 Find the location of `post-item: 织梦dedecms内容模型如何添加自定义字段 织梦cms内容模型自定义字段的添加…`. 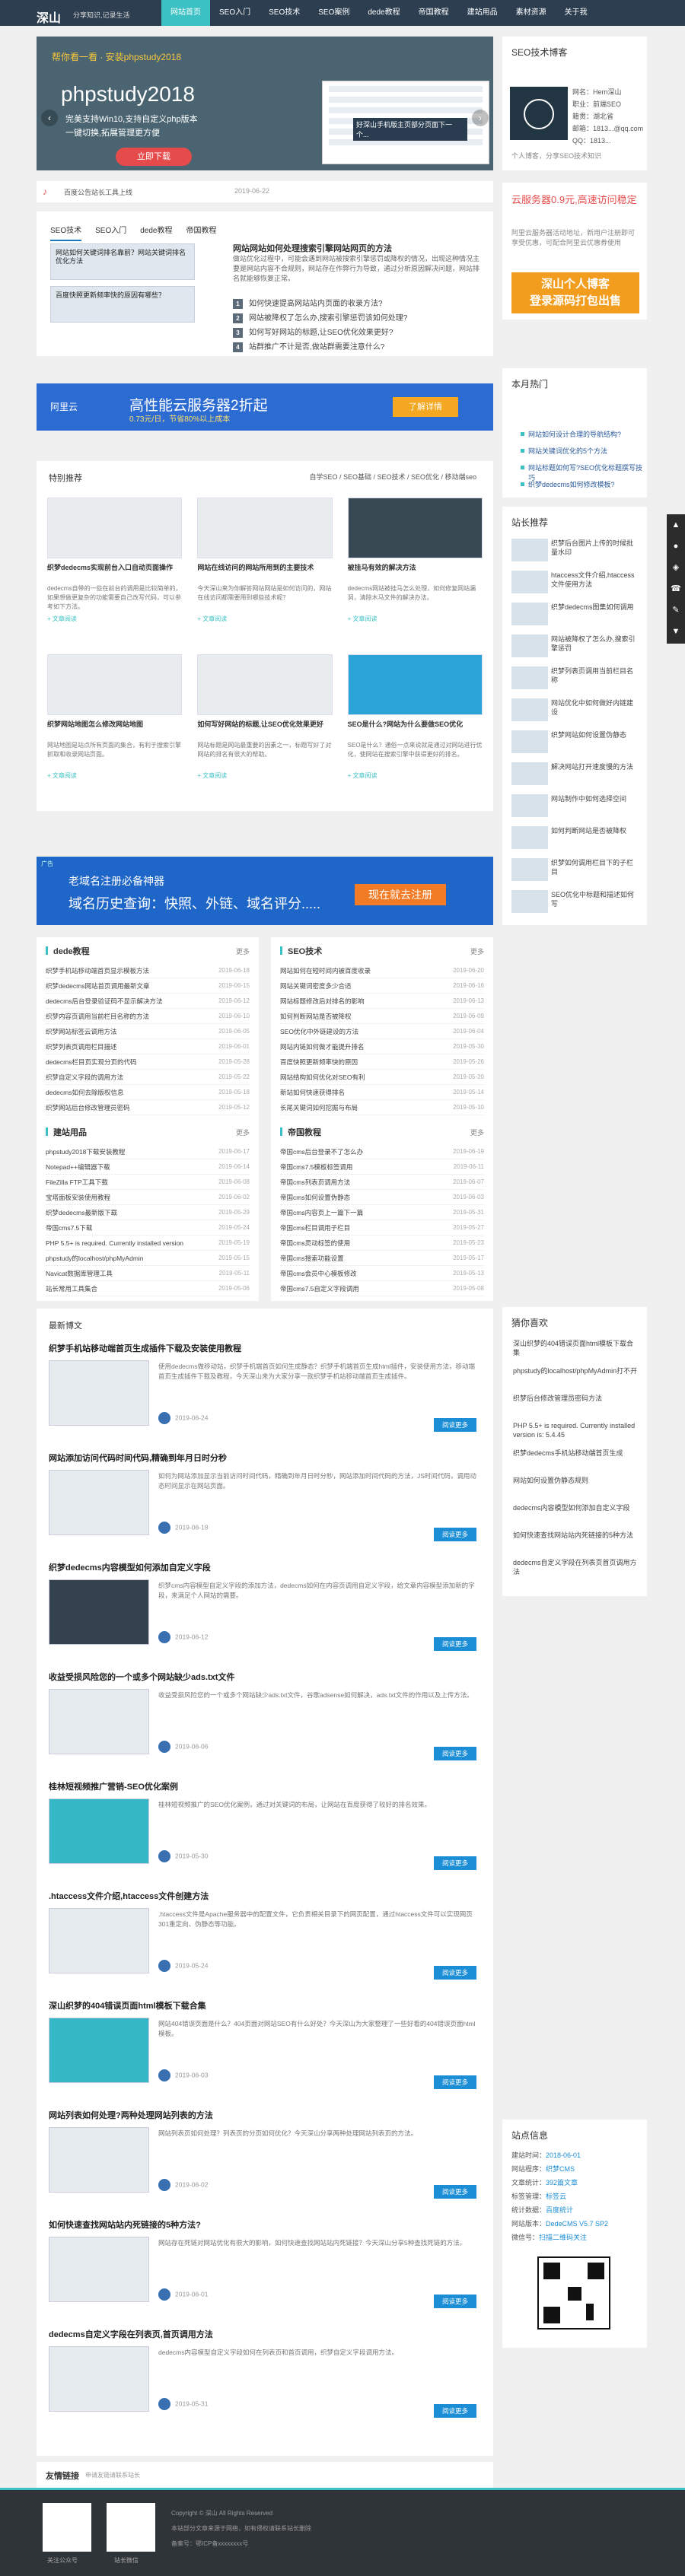

post-item: 织梦dedecms内容模型如何添加自定义字段 织梦cms内容模型自定义字段的添加… is located at coordinates (266, 1611).